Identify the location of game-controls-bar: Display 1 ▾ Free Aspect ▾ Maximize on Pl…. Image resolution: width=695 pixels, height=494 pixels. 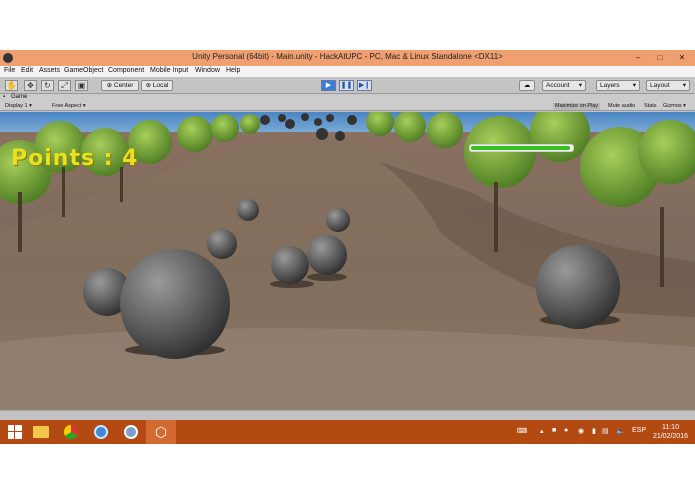
(347, 106).